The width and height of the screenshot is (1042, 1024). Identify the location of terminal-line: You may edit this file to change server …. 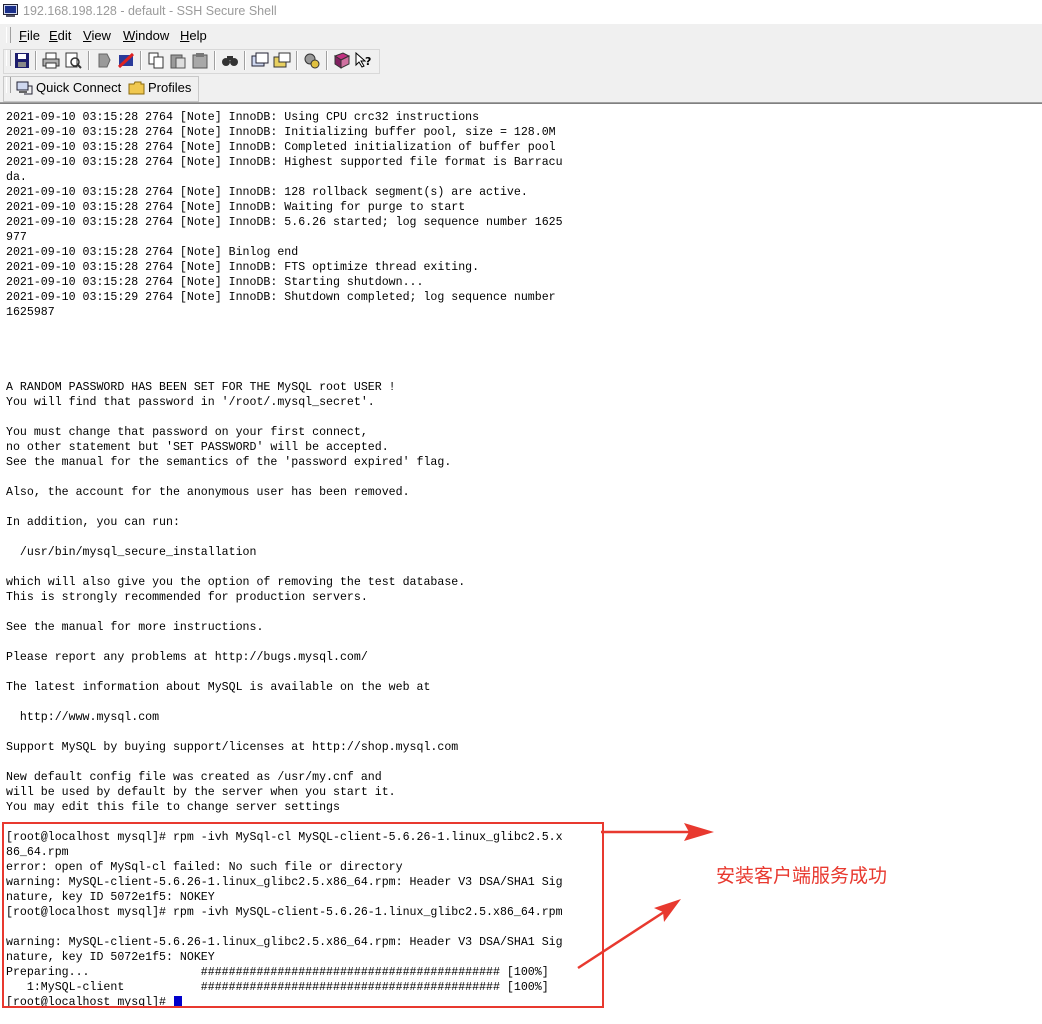
(173, 807).